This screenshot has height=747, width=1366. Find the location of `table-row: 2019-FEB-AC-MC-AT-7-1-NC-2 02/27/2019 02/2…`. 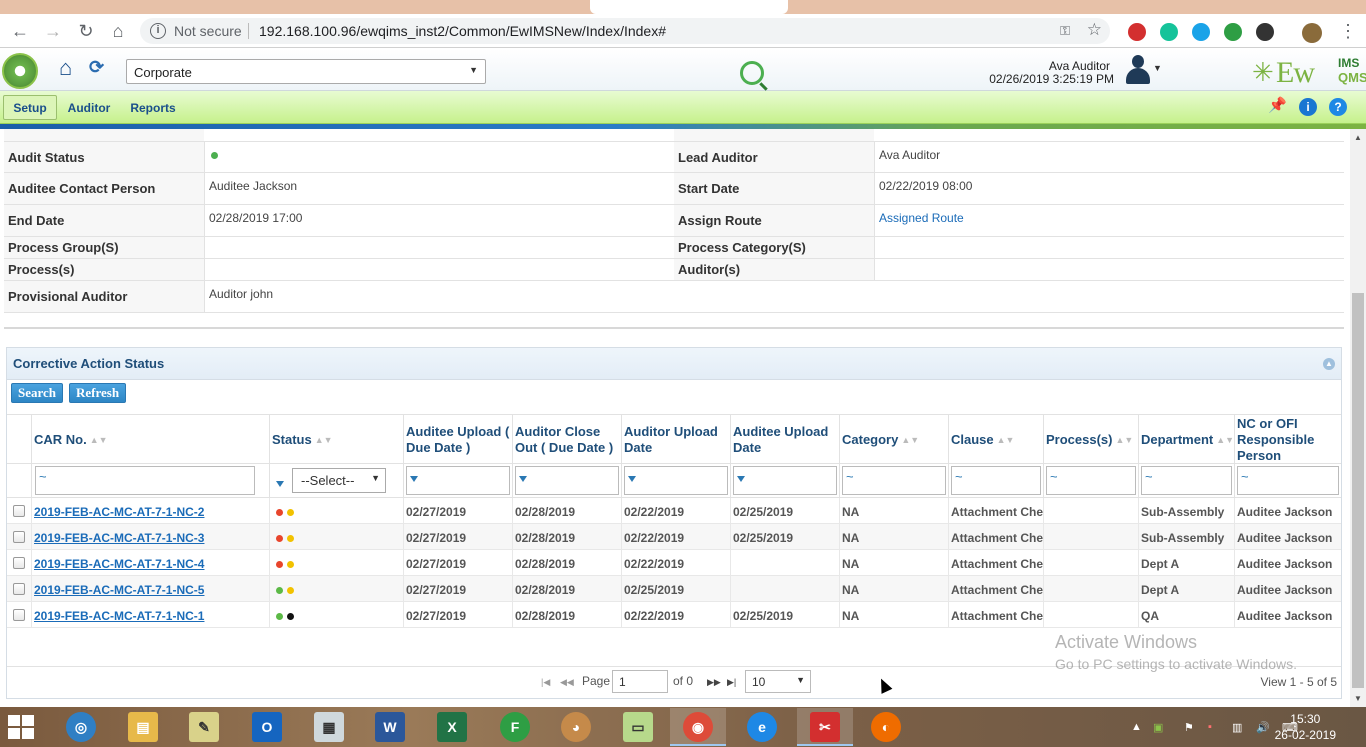

table-row: 2019-FEB-AC-MC-AT-7-1-NC-2 02/27/2019 02/2… is located at coordinates (674, 511).